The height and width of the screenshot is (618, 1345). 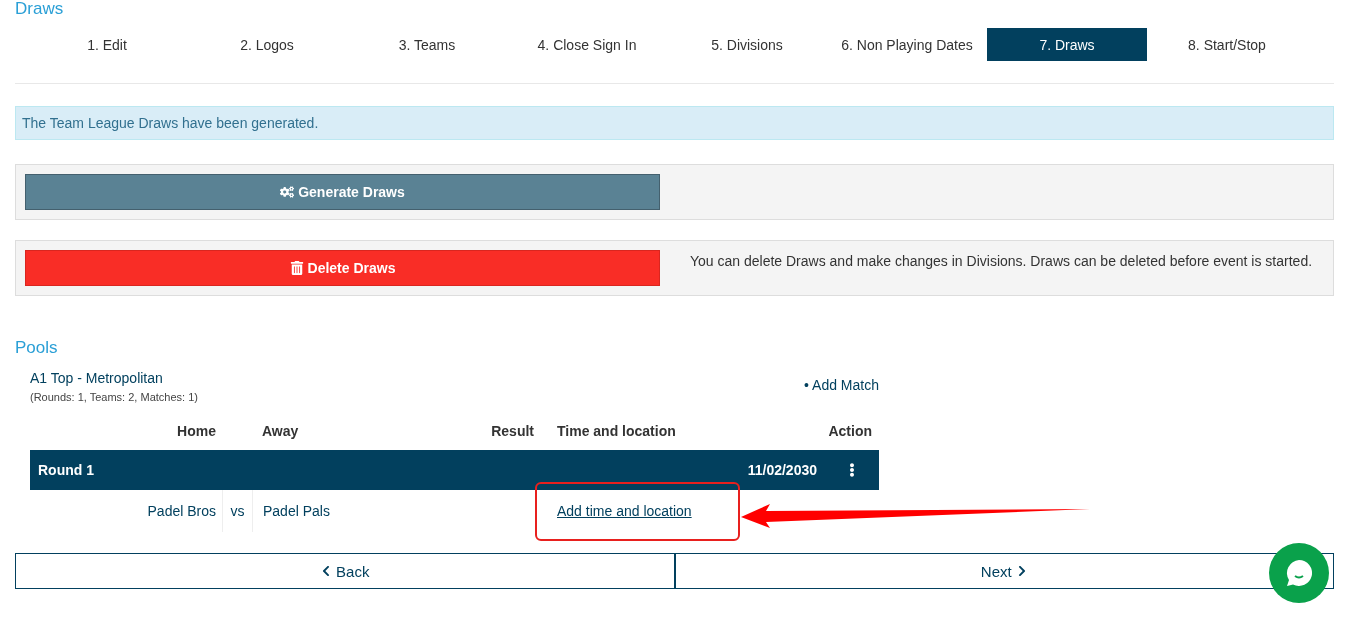 What do you see at coordinates (1001, 260) in the screenshot?
I see `delete-note: You can delete Draws and make changes in Divisions. Draws can be deleted before event is started.` at bounding box center [1001, 260].